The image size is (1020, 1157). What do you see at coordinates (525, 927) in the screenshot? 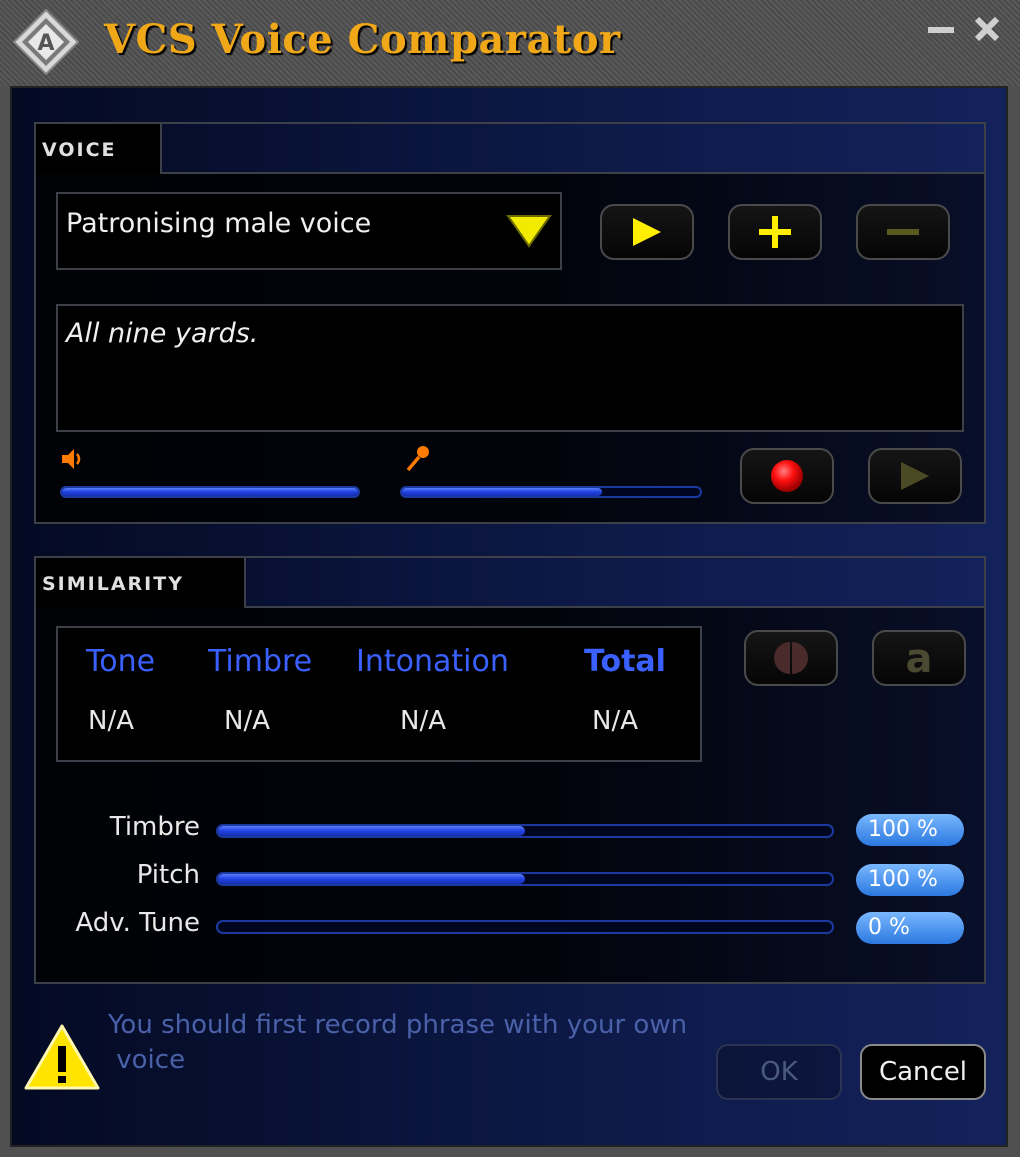
I see `adv-tune-slider` at bounding box center [525, 927].